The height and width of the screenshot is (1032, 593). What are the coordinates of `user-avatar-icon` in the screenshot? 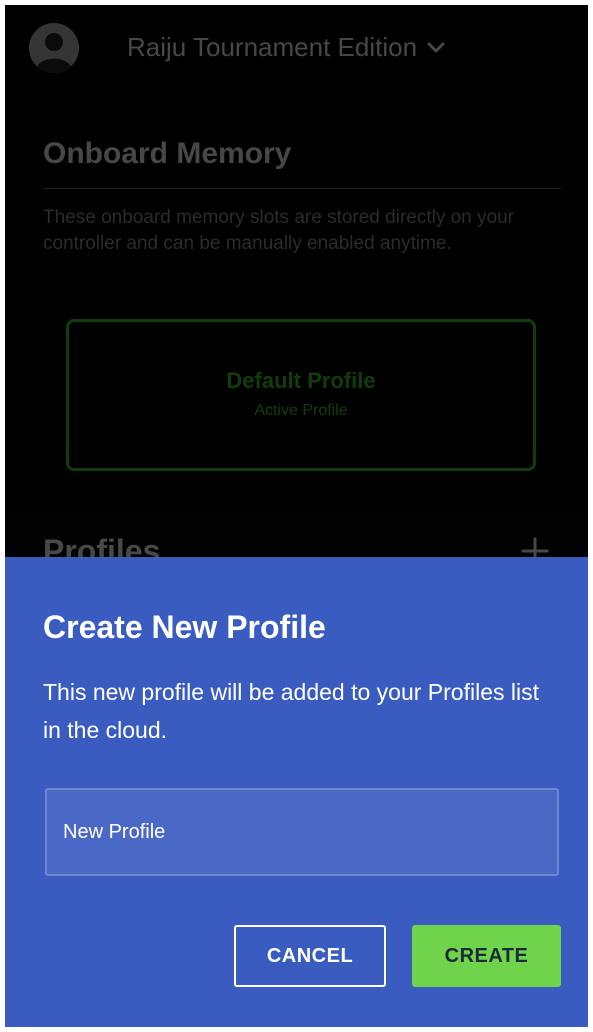 It's located at (54, 48).